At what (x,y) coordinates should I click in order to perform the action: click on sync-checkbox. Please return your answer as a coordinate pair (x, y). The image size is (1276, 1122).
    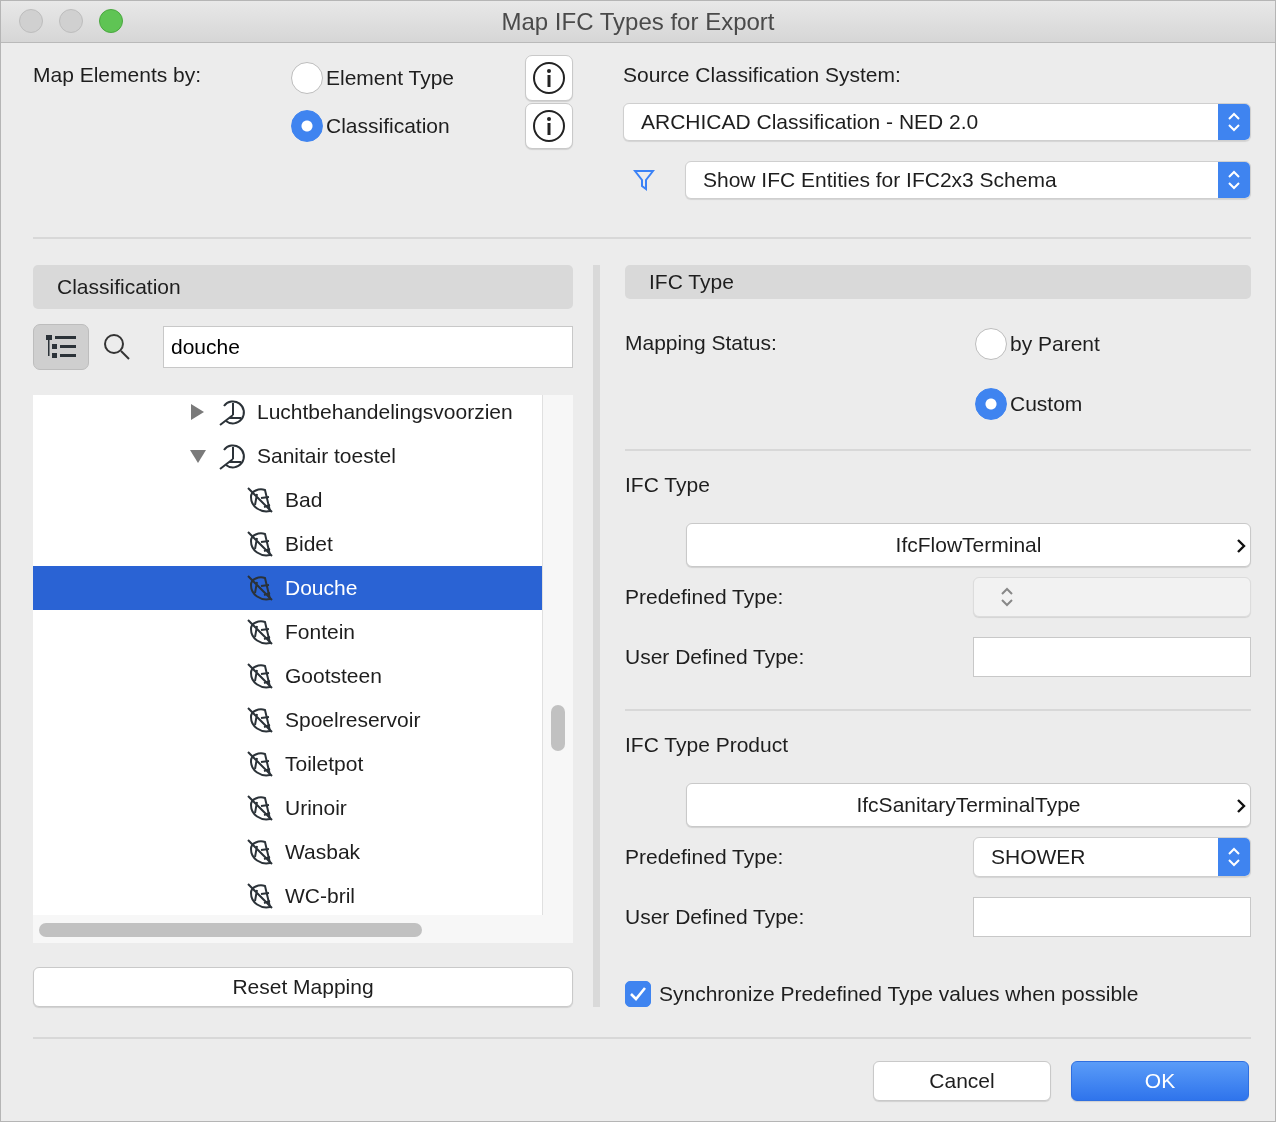
    Looking at the image, I should click on (638, 994).